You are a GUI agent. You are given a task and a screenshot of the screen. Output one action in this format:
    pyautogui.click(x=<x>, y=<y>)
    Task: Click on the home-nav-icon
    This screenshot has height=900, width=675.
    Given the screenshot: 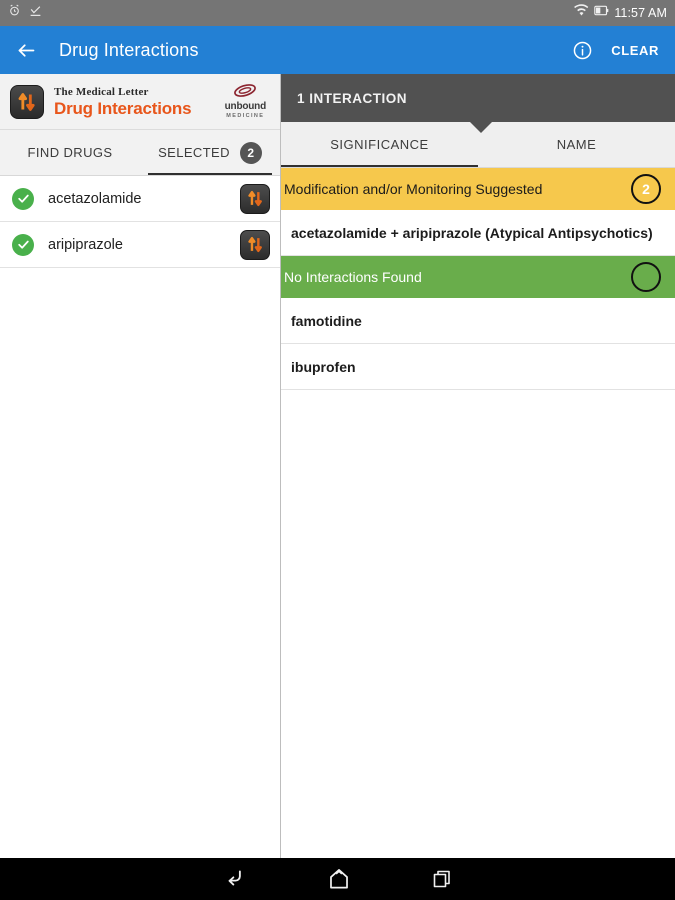 What is the action you would take?
    pyautogui.click(x=339, y=879)
    